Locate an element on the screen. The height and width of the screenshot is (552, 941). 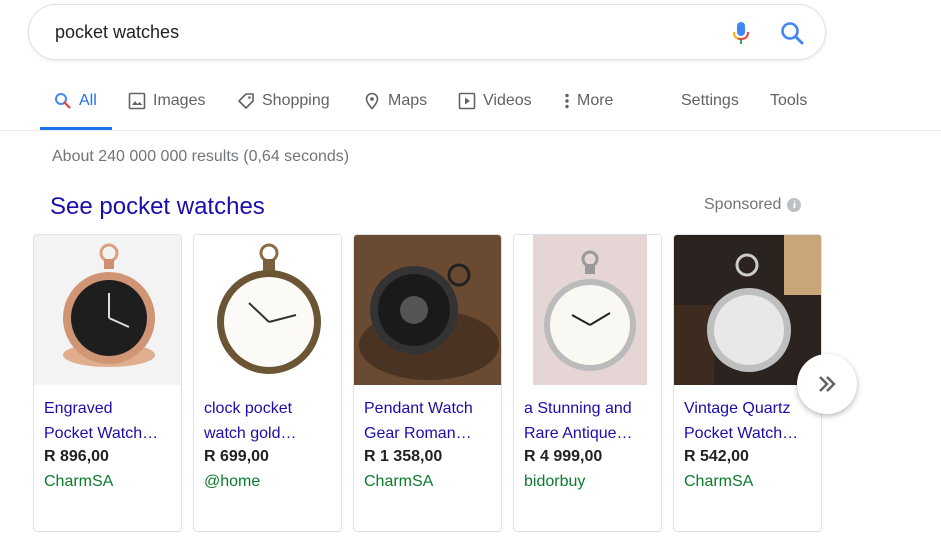
result-stats: About 240 000 000 results (0,64 seconds) is located at coordinates (201, 156).